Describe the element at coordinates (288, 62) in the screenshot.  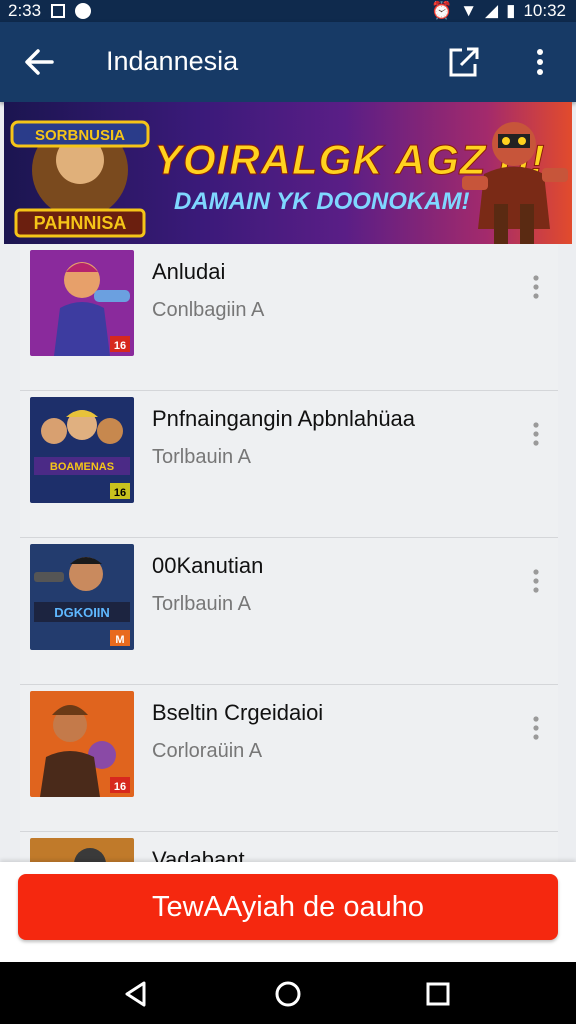
I see `app-bar: Indannesia` at that location.